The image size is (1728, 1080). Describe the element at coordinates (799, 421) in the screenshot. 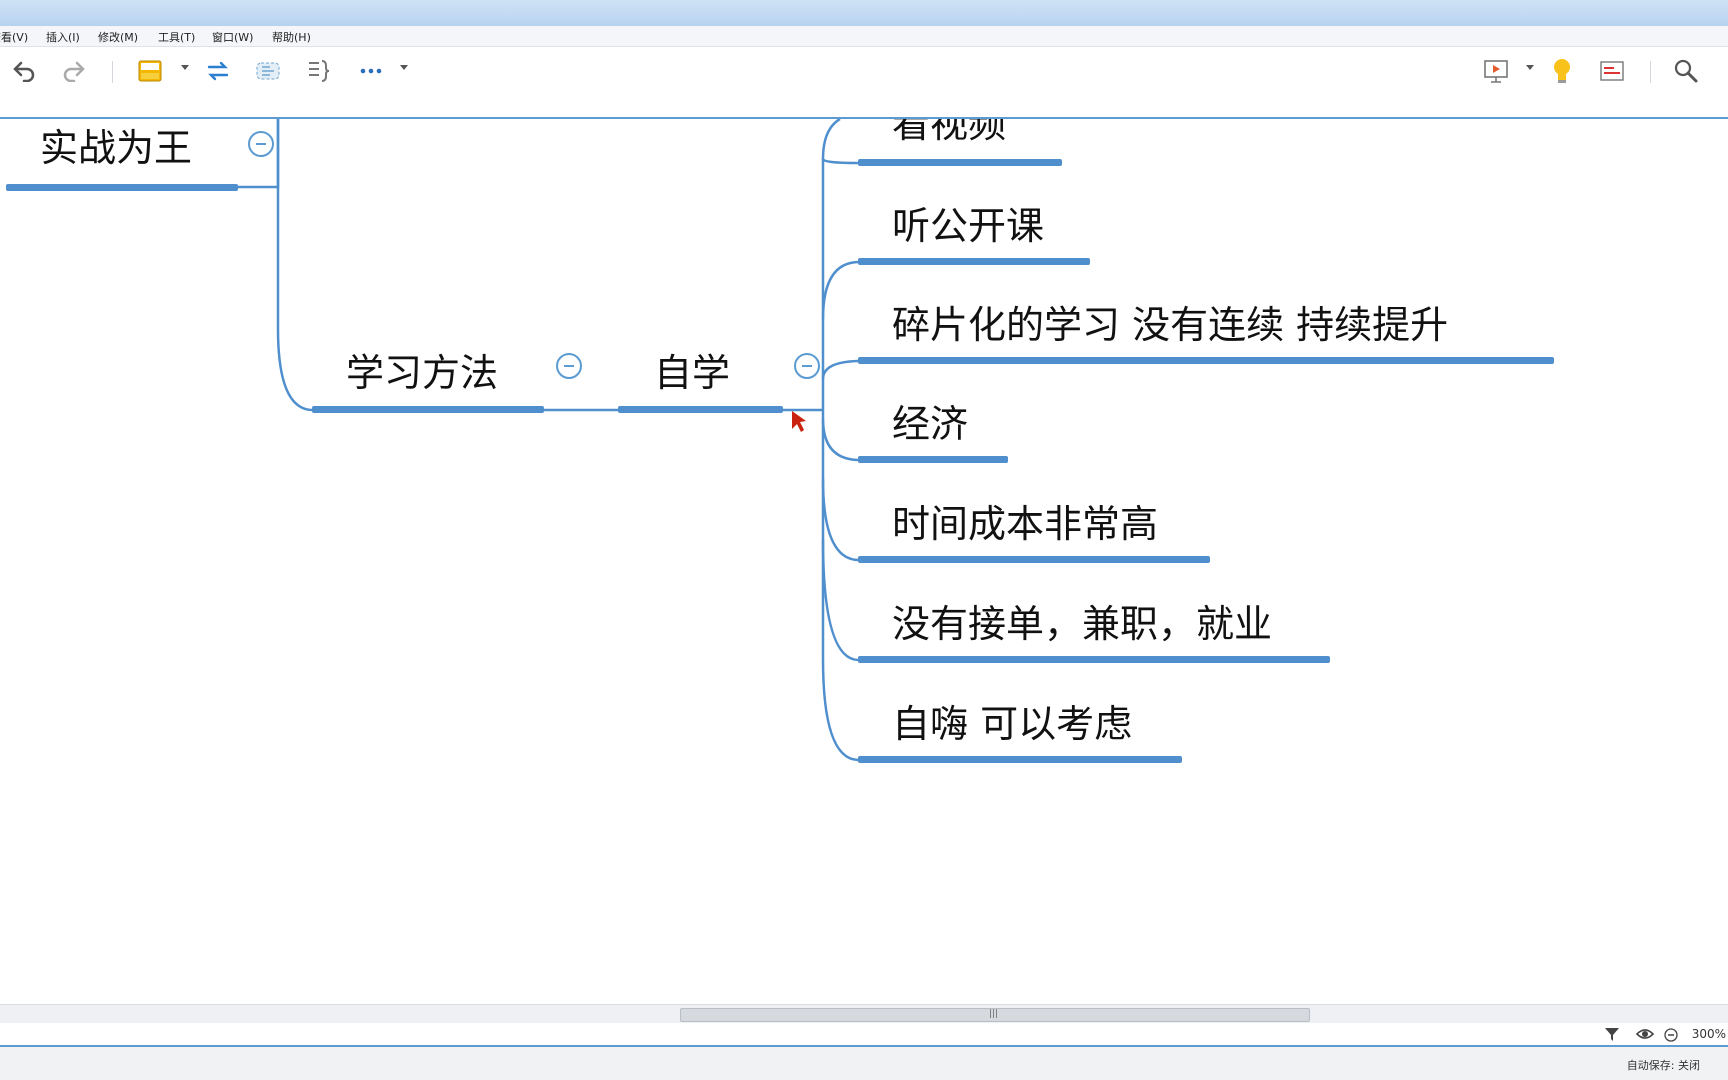

I see `mouse-cursor-icon` at that location.